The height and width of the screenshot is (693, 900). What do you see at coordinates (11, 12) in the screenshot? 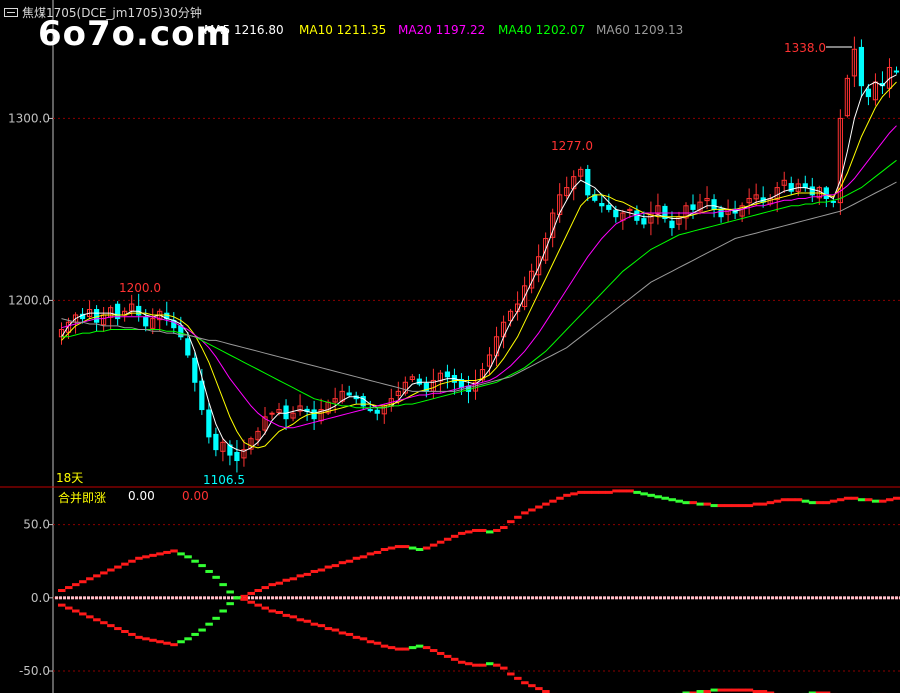
I see `window-icon` at bounding box center [11, 12].